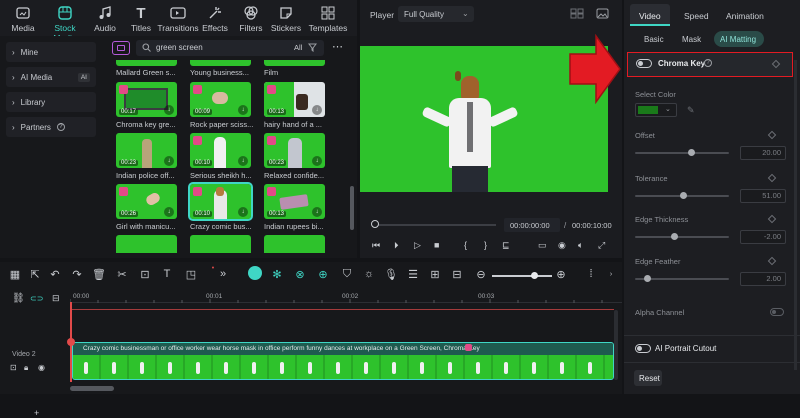 This screenshot has width=800, height=418. Describe the element at coordinates (654, 39) in the screenshot. I see `subtab-basic: Basic` at that location.